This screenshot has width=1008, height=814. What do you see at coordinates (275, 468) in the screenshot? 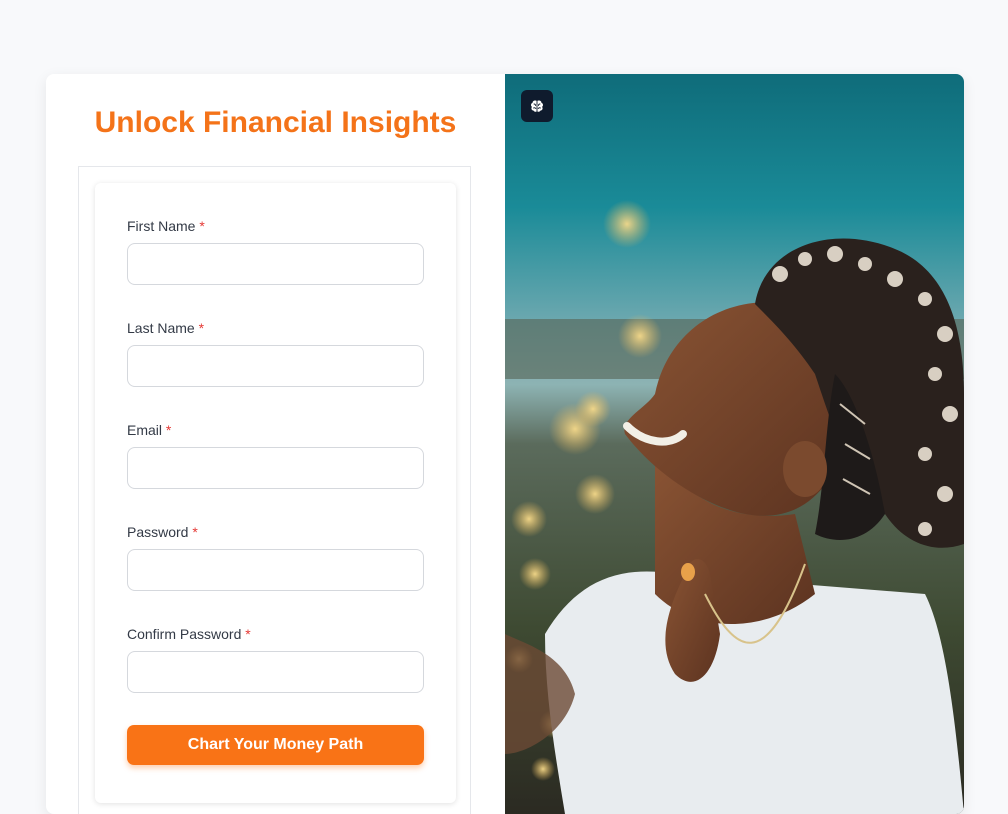
I see `email-input` at bounding box center [275, 468].